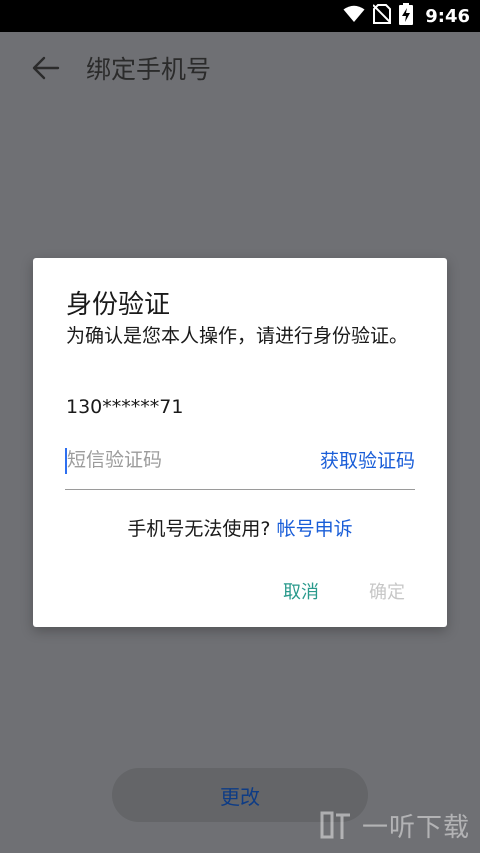 This screenshot has width=480, height=853. What do you see at coordinates (118, 305) in the screenshot?
I see `dialog-title: 身份验证` at bounding box center [118, 305].